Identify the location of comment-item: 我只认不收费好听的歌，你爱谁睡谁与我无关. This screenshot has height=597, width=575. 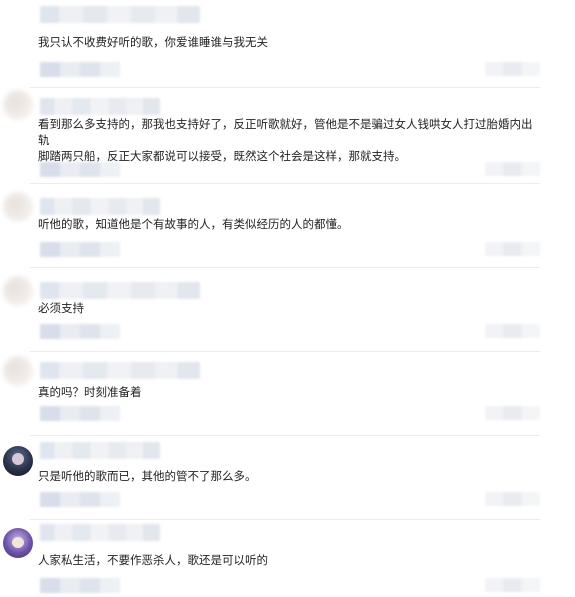
(287, 44).